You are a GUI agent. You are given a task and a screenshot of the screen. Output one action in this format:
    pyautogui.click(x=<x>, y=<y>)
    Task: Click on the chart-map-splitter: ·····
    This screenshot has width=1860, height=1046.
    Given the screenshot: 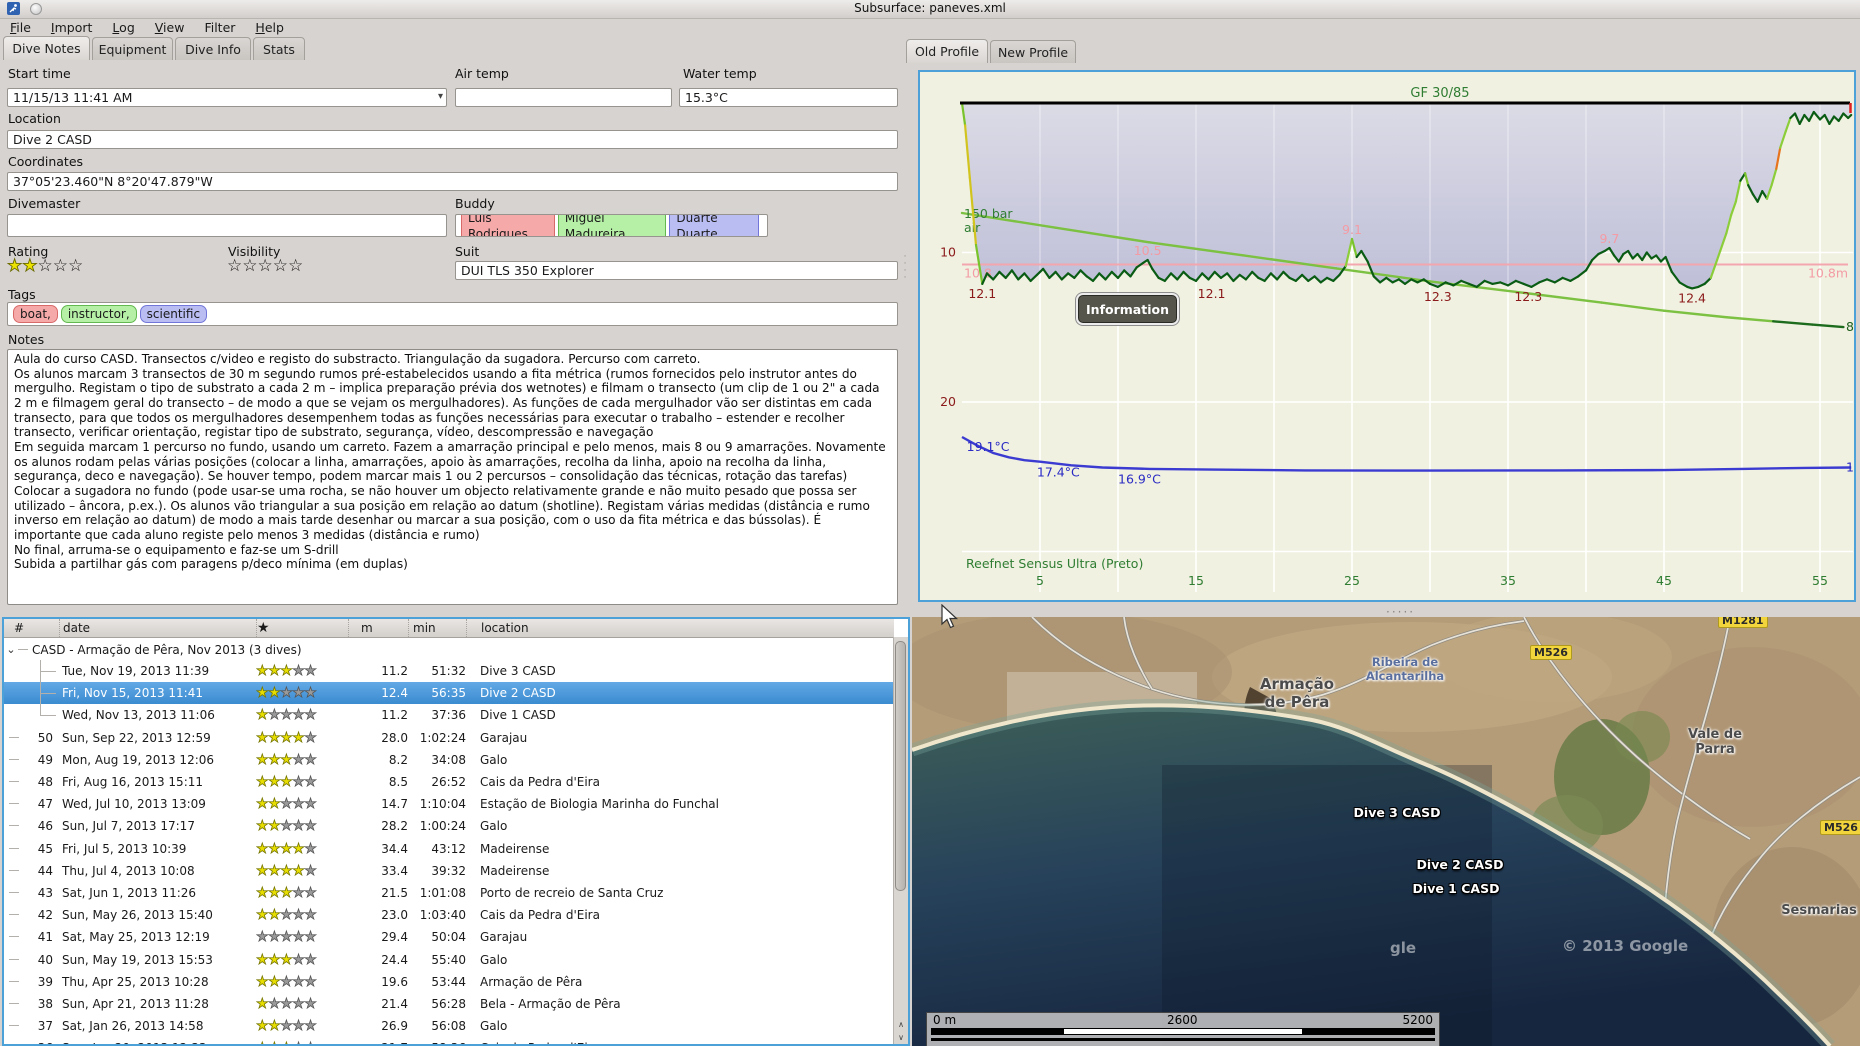 What is the action you would take?
    pyautogui.click(x=1386, y=611)
    